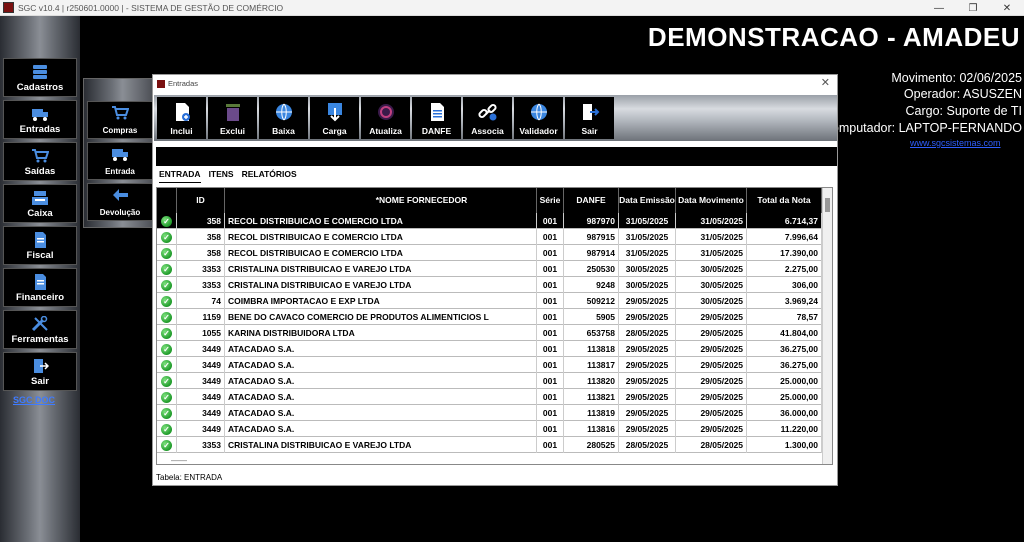 This screenshot has width=1024, height=542. Describe the element at coordinates (436, 118) in the screenshot. I see `danfe-button: DANFE` at that location.